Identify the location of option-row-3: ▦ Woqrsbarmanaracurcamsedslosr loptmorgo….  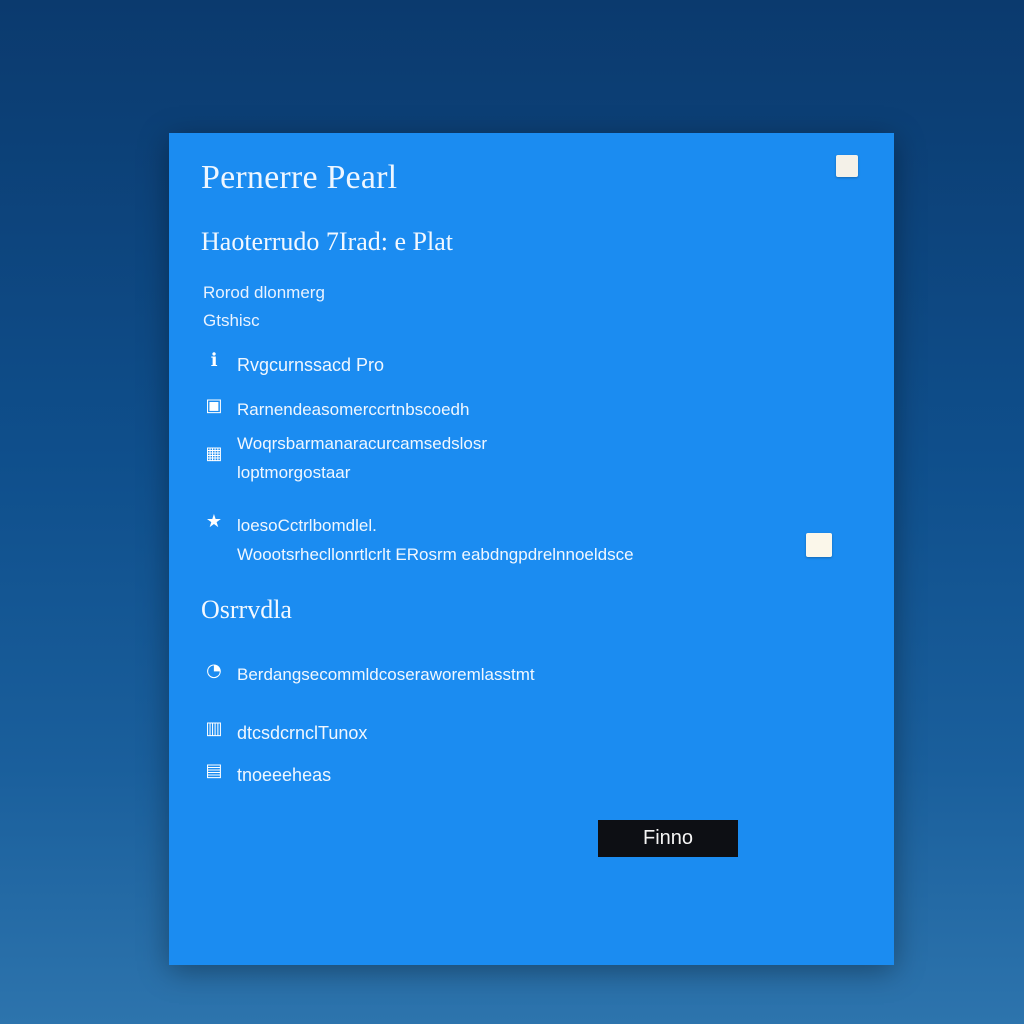
(528, 458).